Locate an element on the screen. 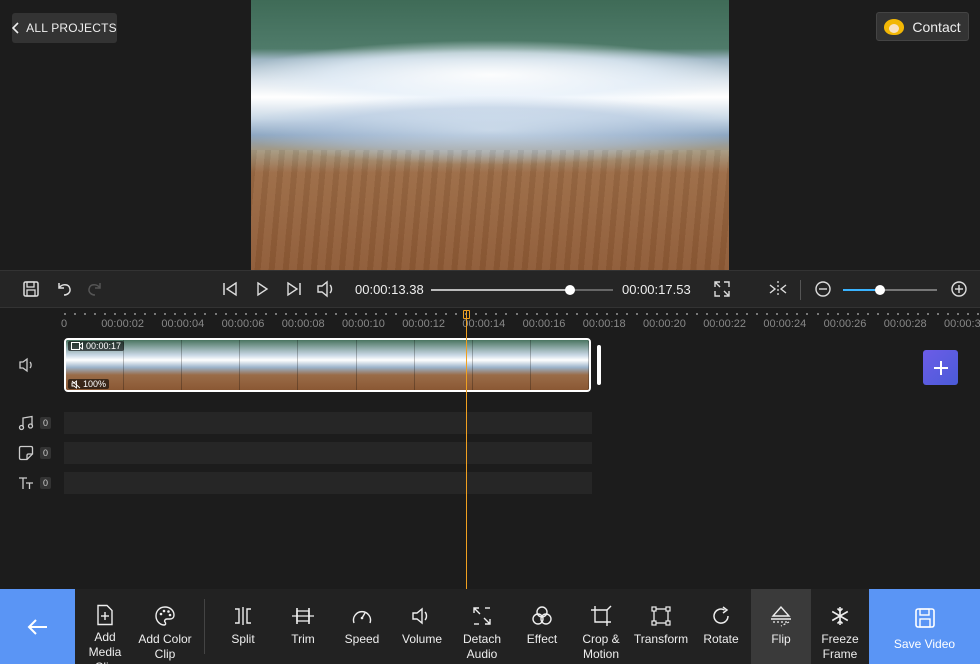 The width and height of the screenshot is (980, 664). video-clip: 00:00:17 100% is located at coordinates (327, 365).